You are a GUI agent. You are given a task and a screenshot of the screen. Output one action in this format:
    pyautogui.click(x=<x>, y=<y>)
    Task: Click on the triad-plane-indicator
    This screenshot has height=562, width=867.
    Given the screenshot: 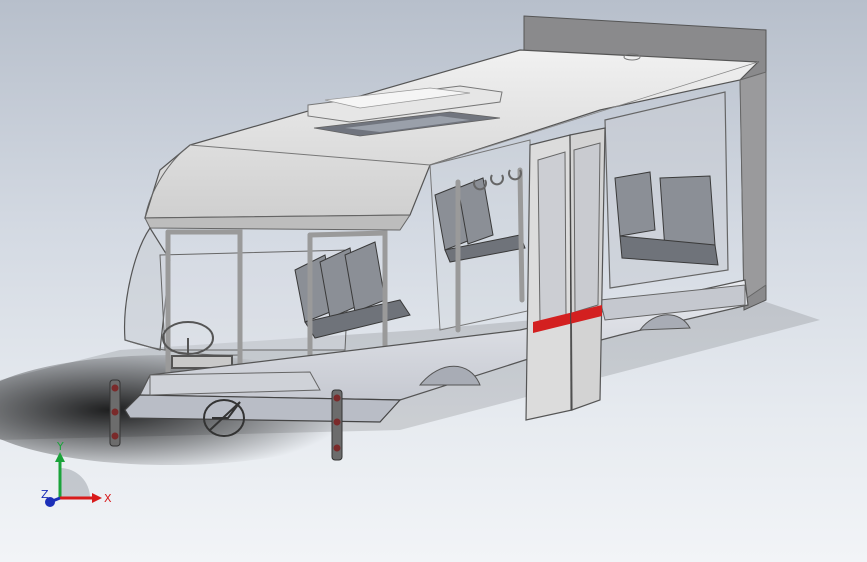 What is the action you would take?
    pyautogui.click(x=75, y=483)
    